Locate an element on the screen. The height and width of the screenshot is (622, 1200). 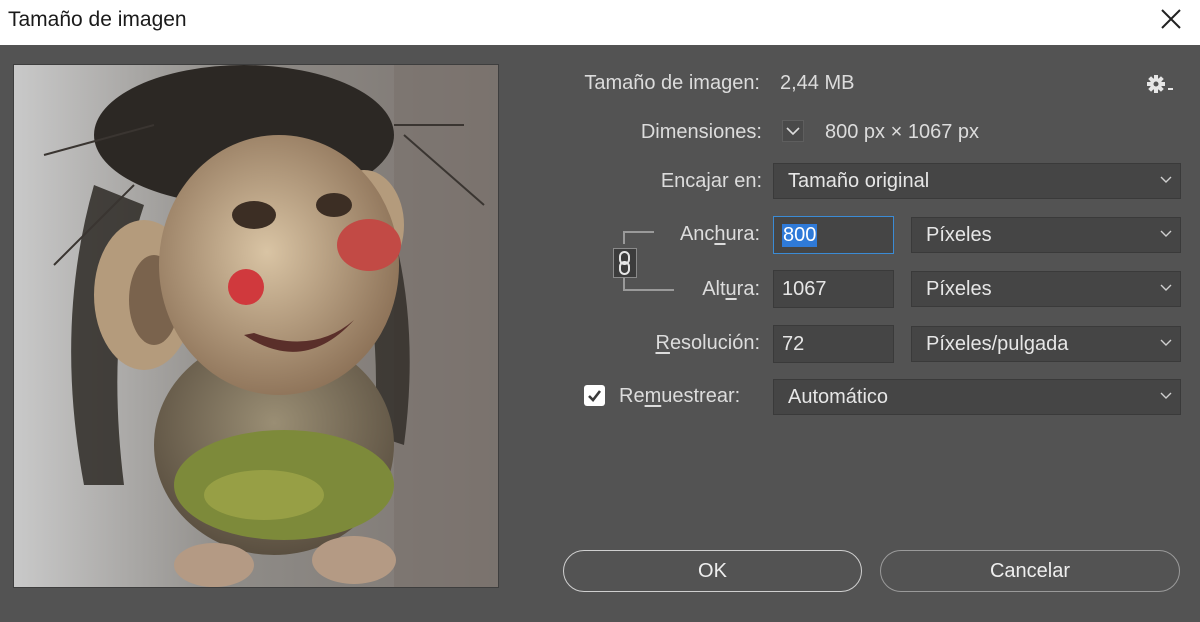
width-unit-select: Píxeles is located at coordinates (1046, 235).